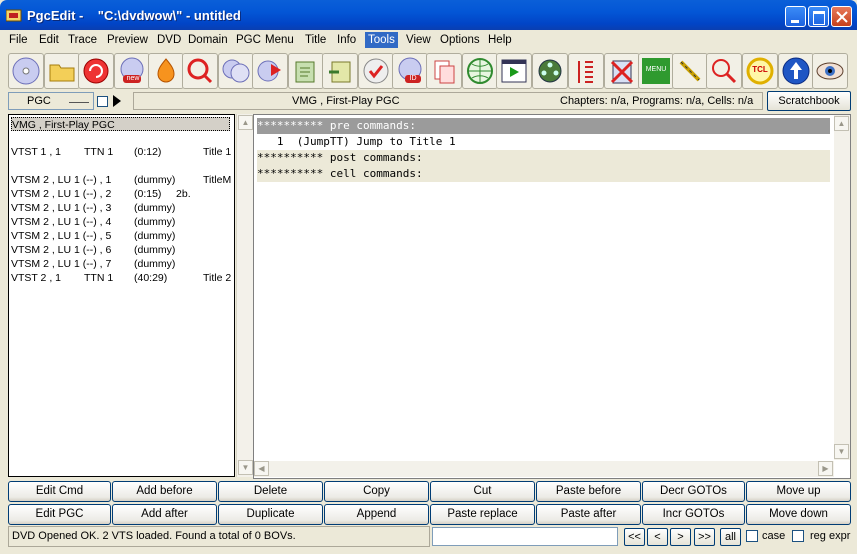 The width and height of the screenshot is (857, 554). Describe the element at coordinates (693, 491) in the screenshot. I see `decr-gotos-button: Decr GOTOs` at that location.